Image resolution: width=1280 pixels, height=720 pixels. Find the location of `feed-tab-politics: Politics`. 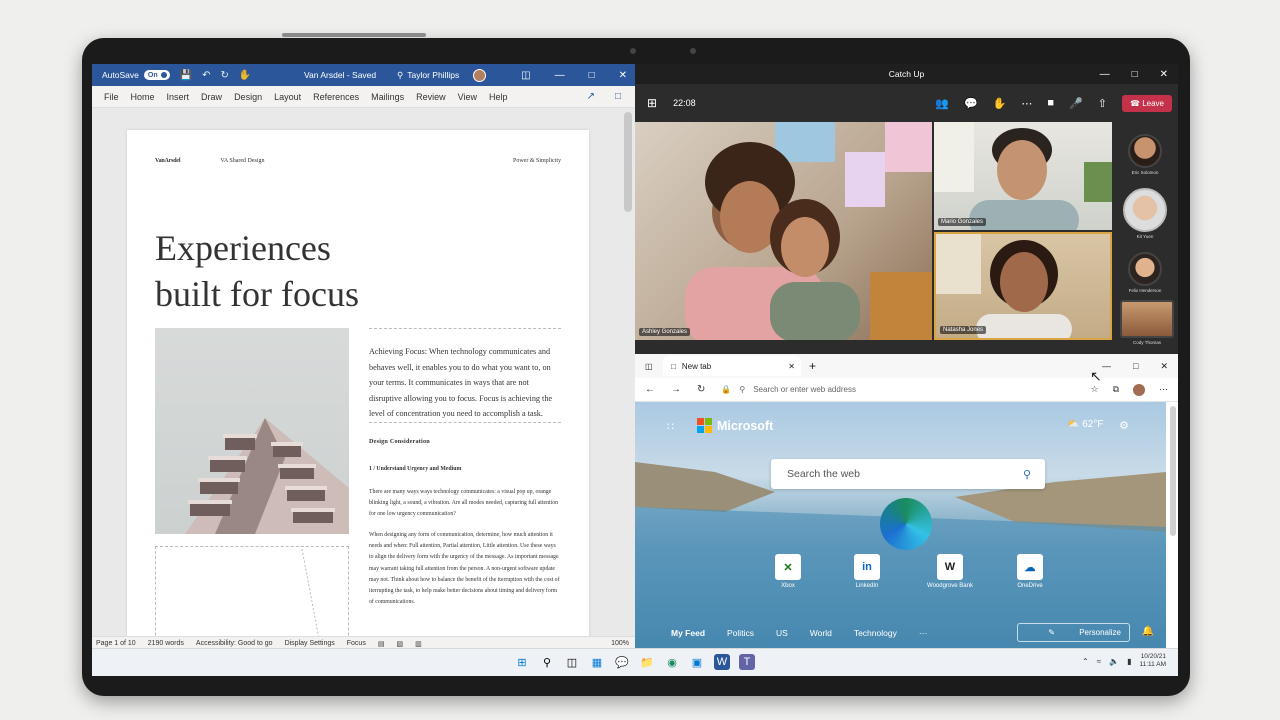

feed-tab-politics: Politics is located at coordinates (740, 633).